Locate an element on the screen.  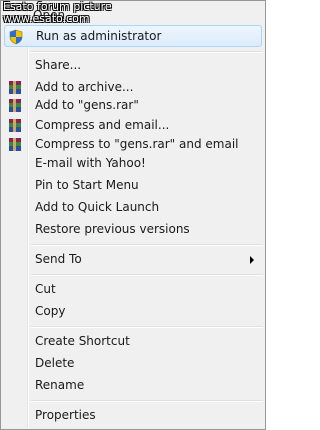
menu-item-label: Cut is located at coordinates (45, 289).